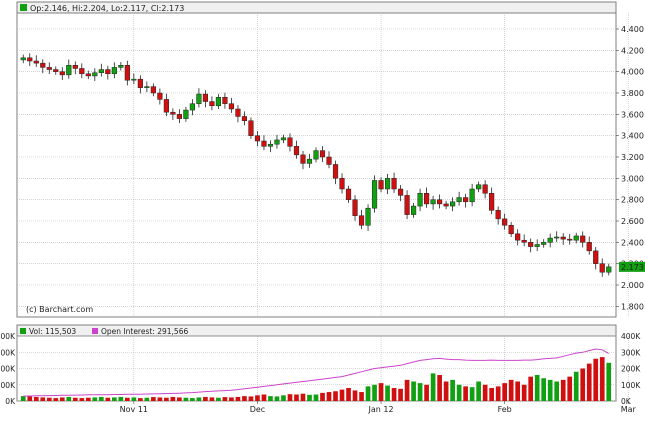  Describe the element at coordinates (52, 331) in the screenshot. I see `volume-legend: Vol: 115,503` at that location.